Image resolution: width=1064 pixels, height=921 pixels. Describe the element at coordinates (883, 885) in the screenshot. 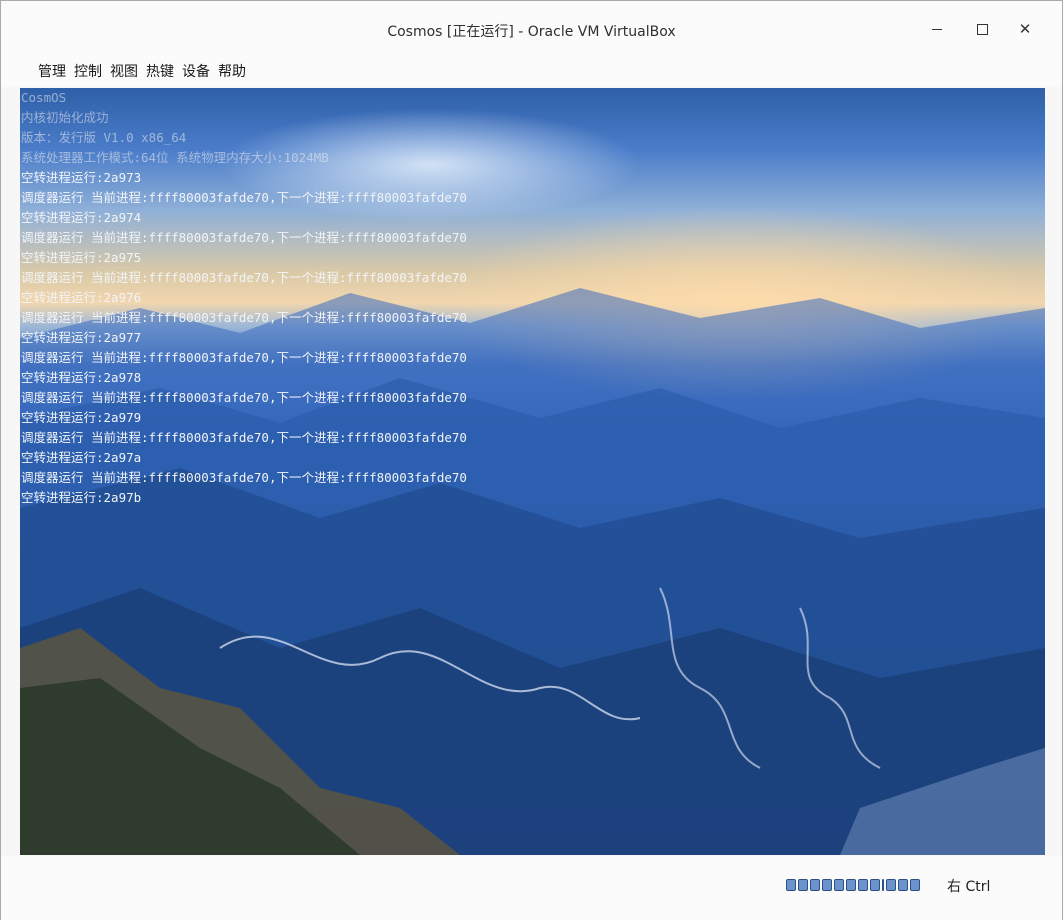

I see `tray-separator` at that location.